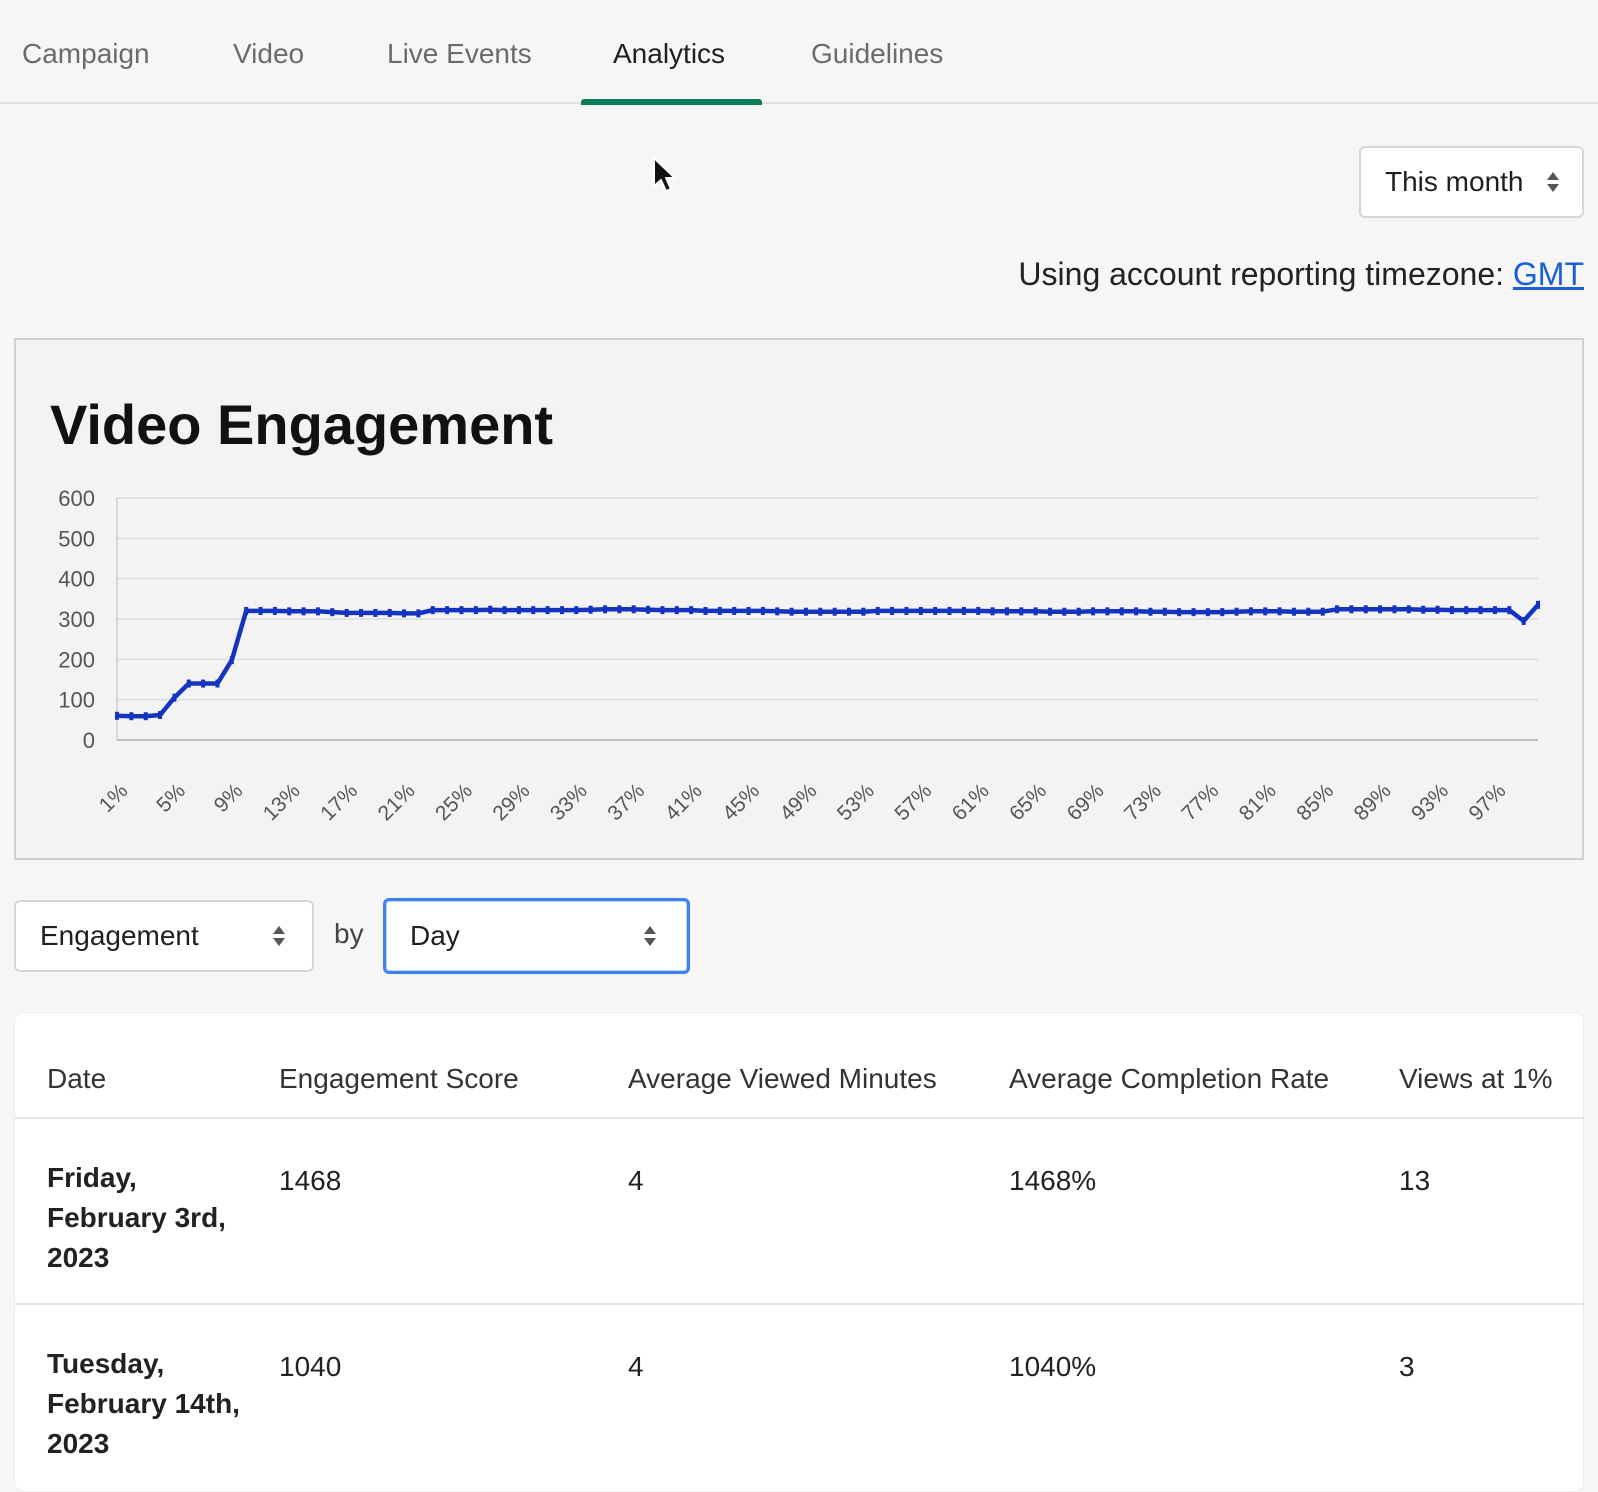 The width and height of the screenshot is (1598, 1492). I want to click on group-by-select: Day, so click(536, 936).